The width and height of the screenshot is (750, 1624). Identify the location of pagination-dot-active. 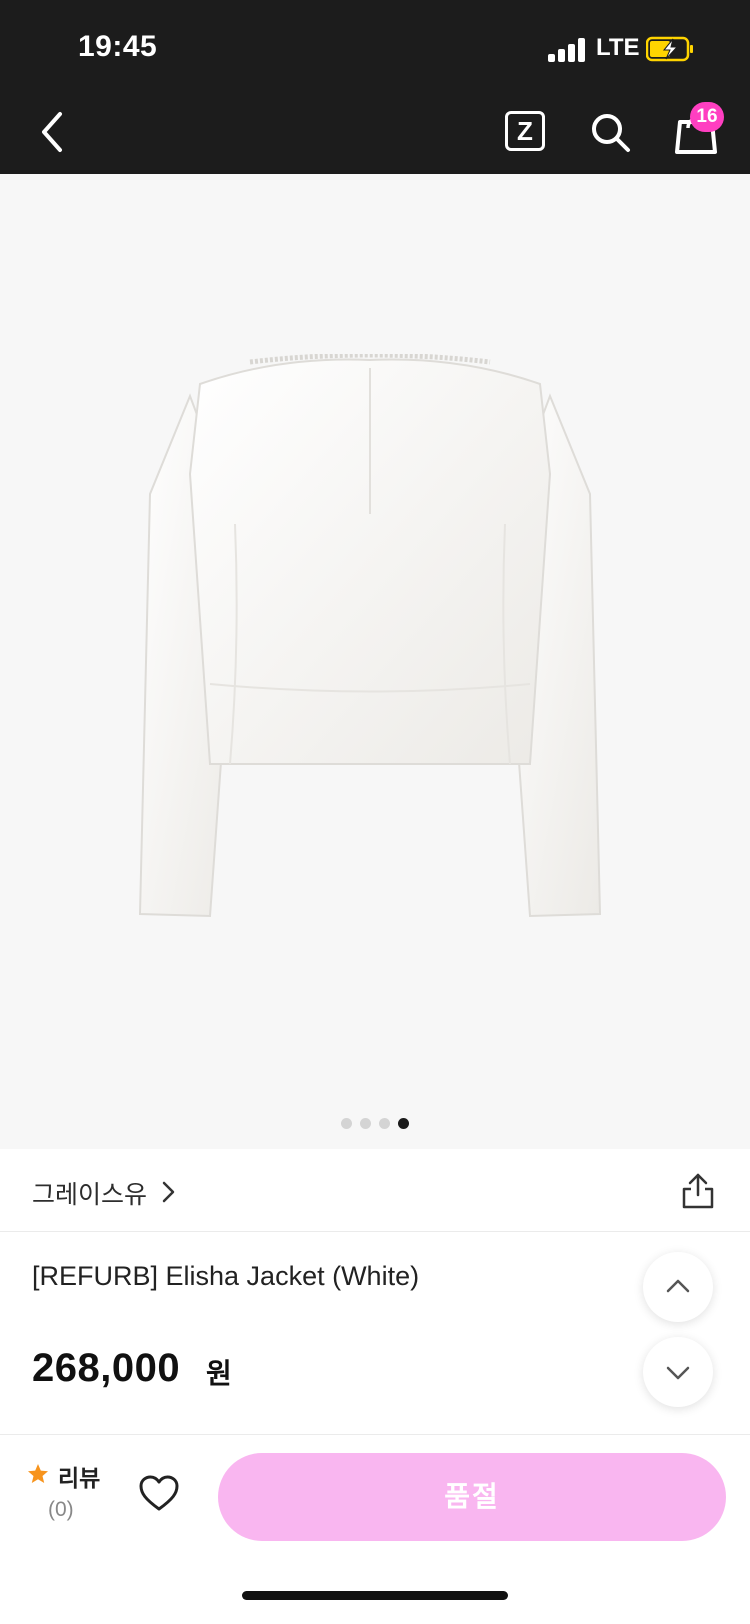
(403, 1123).